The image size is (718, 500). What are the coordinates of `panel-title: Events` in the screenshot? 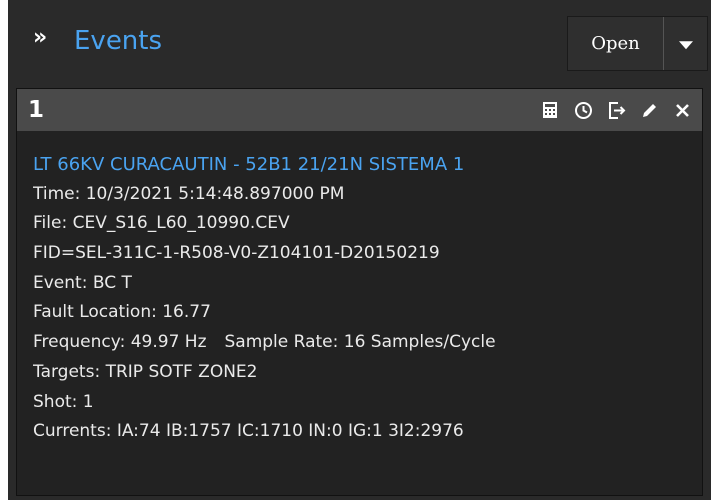 It's located at (118, 41).